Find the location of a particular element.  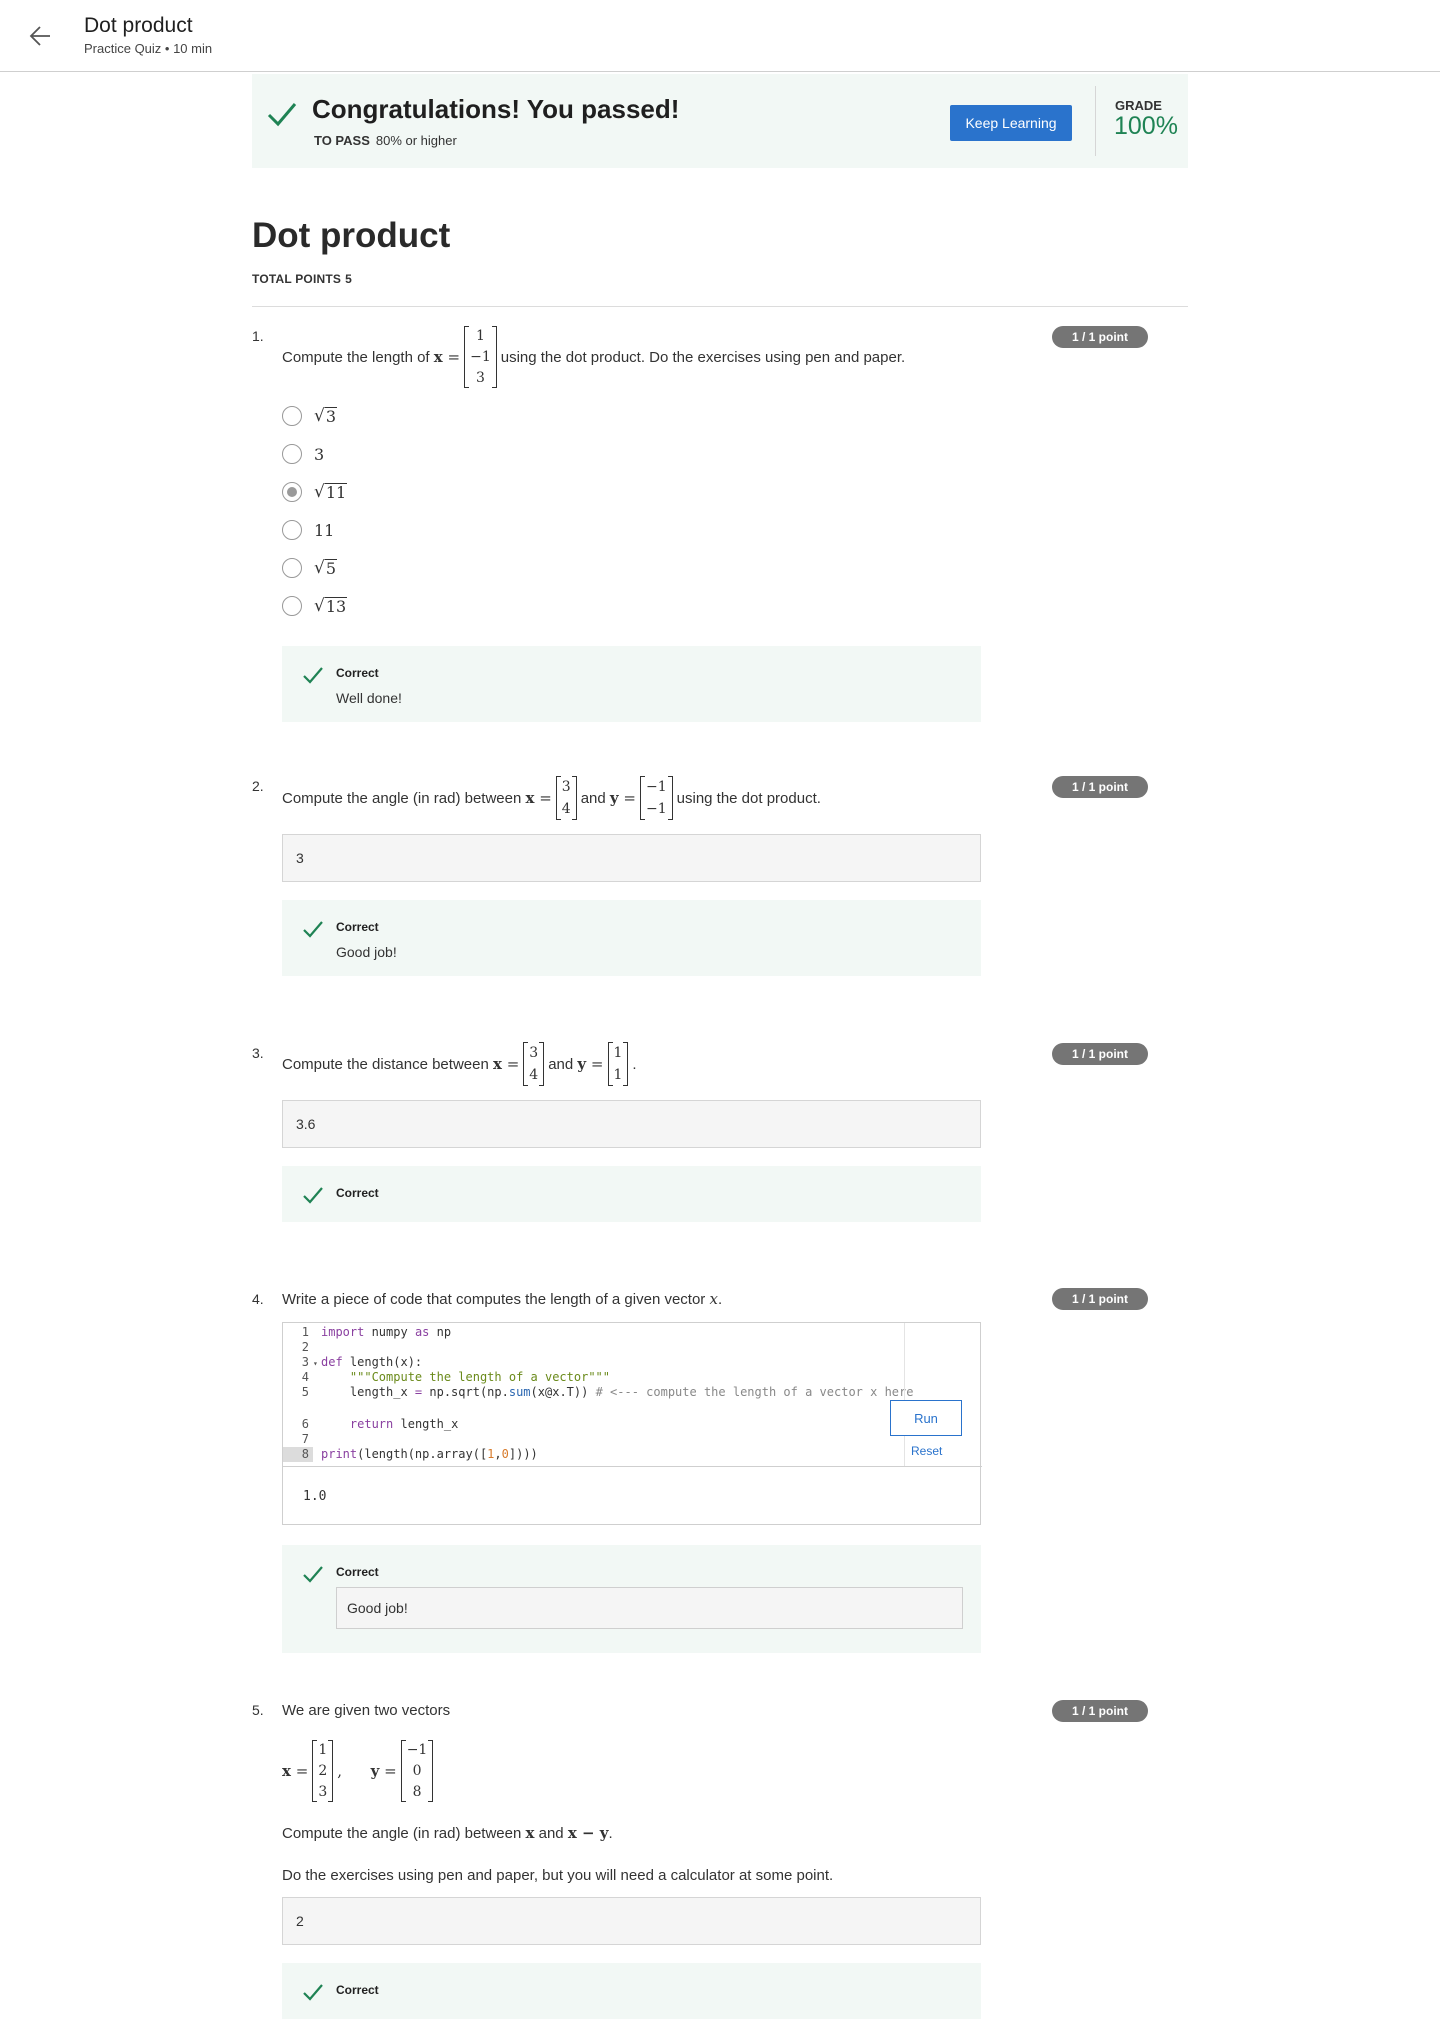

code-line: 2 is located at coordinates (593, 1347).